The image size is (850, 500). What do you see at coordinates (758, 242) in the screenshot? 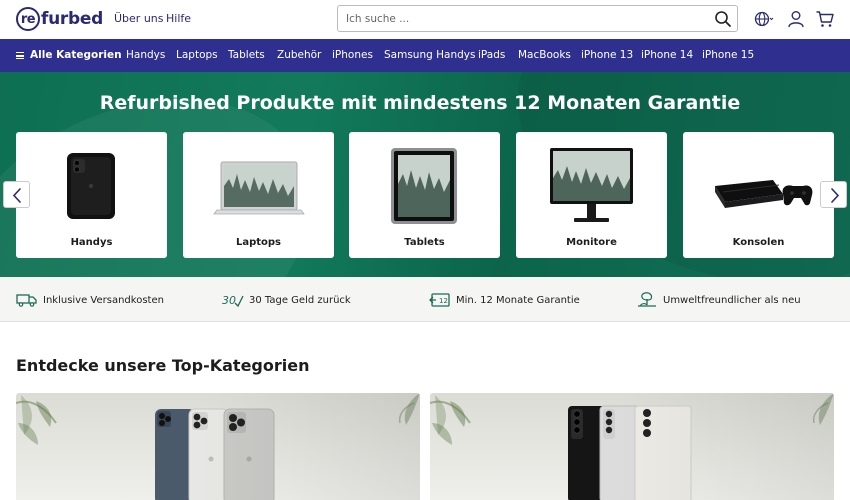
I see `card-label: Konsolen` at bounding box center [758, 242].